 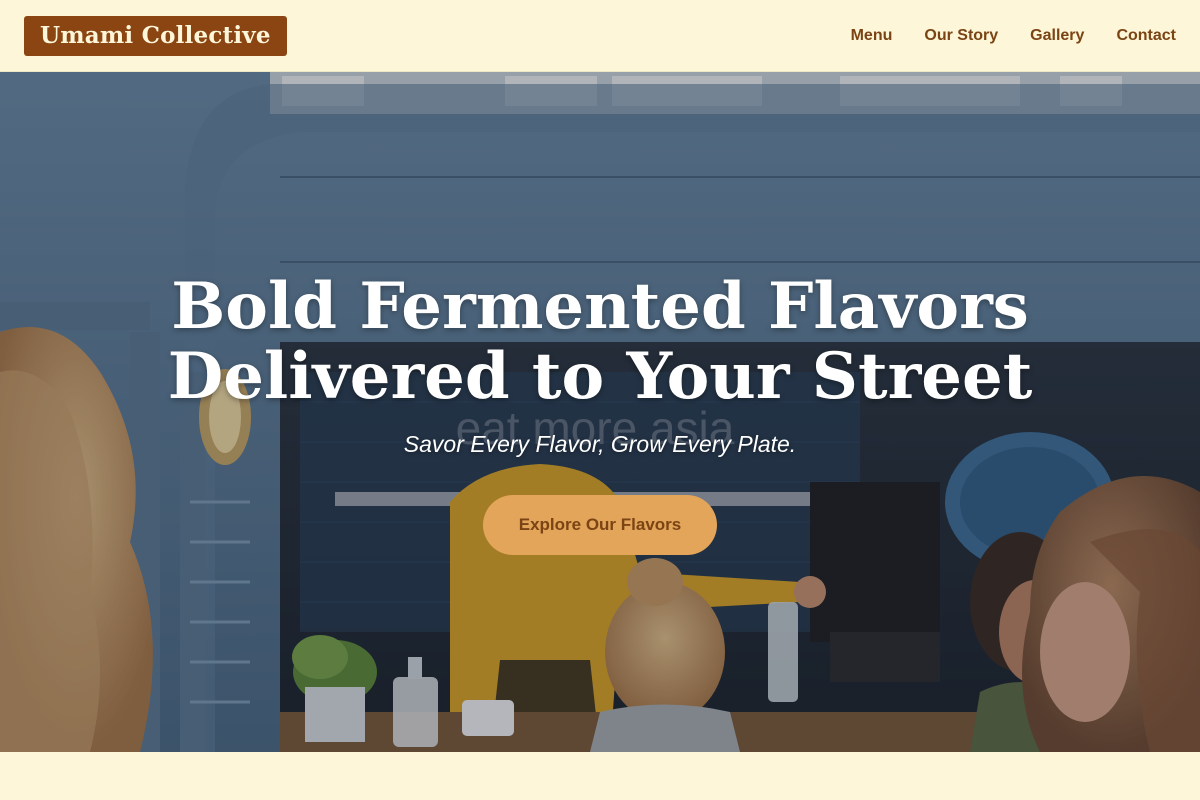 What do you see at coordinates (600, 306) in the screenshot?
I see `hero-title-line-1: Bold Fermented Flavors` at bounding box center [600, 306].